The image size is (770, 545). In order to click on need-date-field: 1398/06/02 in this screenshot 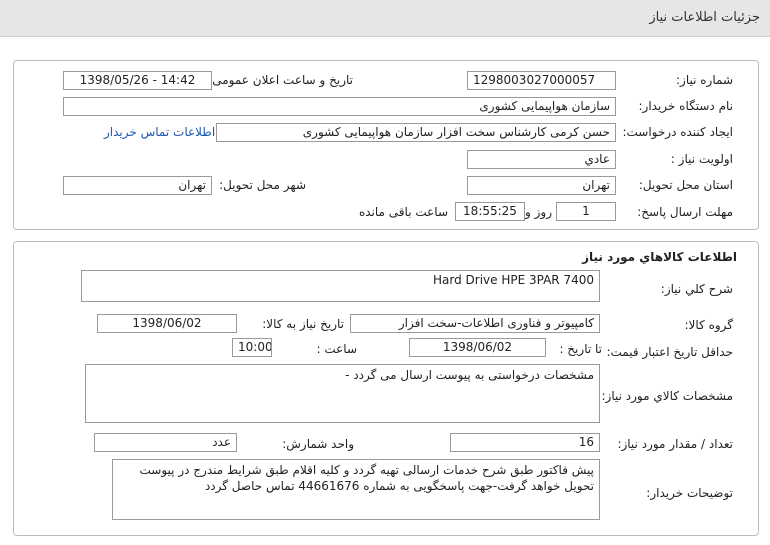, I will do `click(167, 323)`.